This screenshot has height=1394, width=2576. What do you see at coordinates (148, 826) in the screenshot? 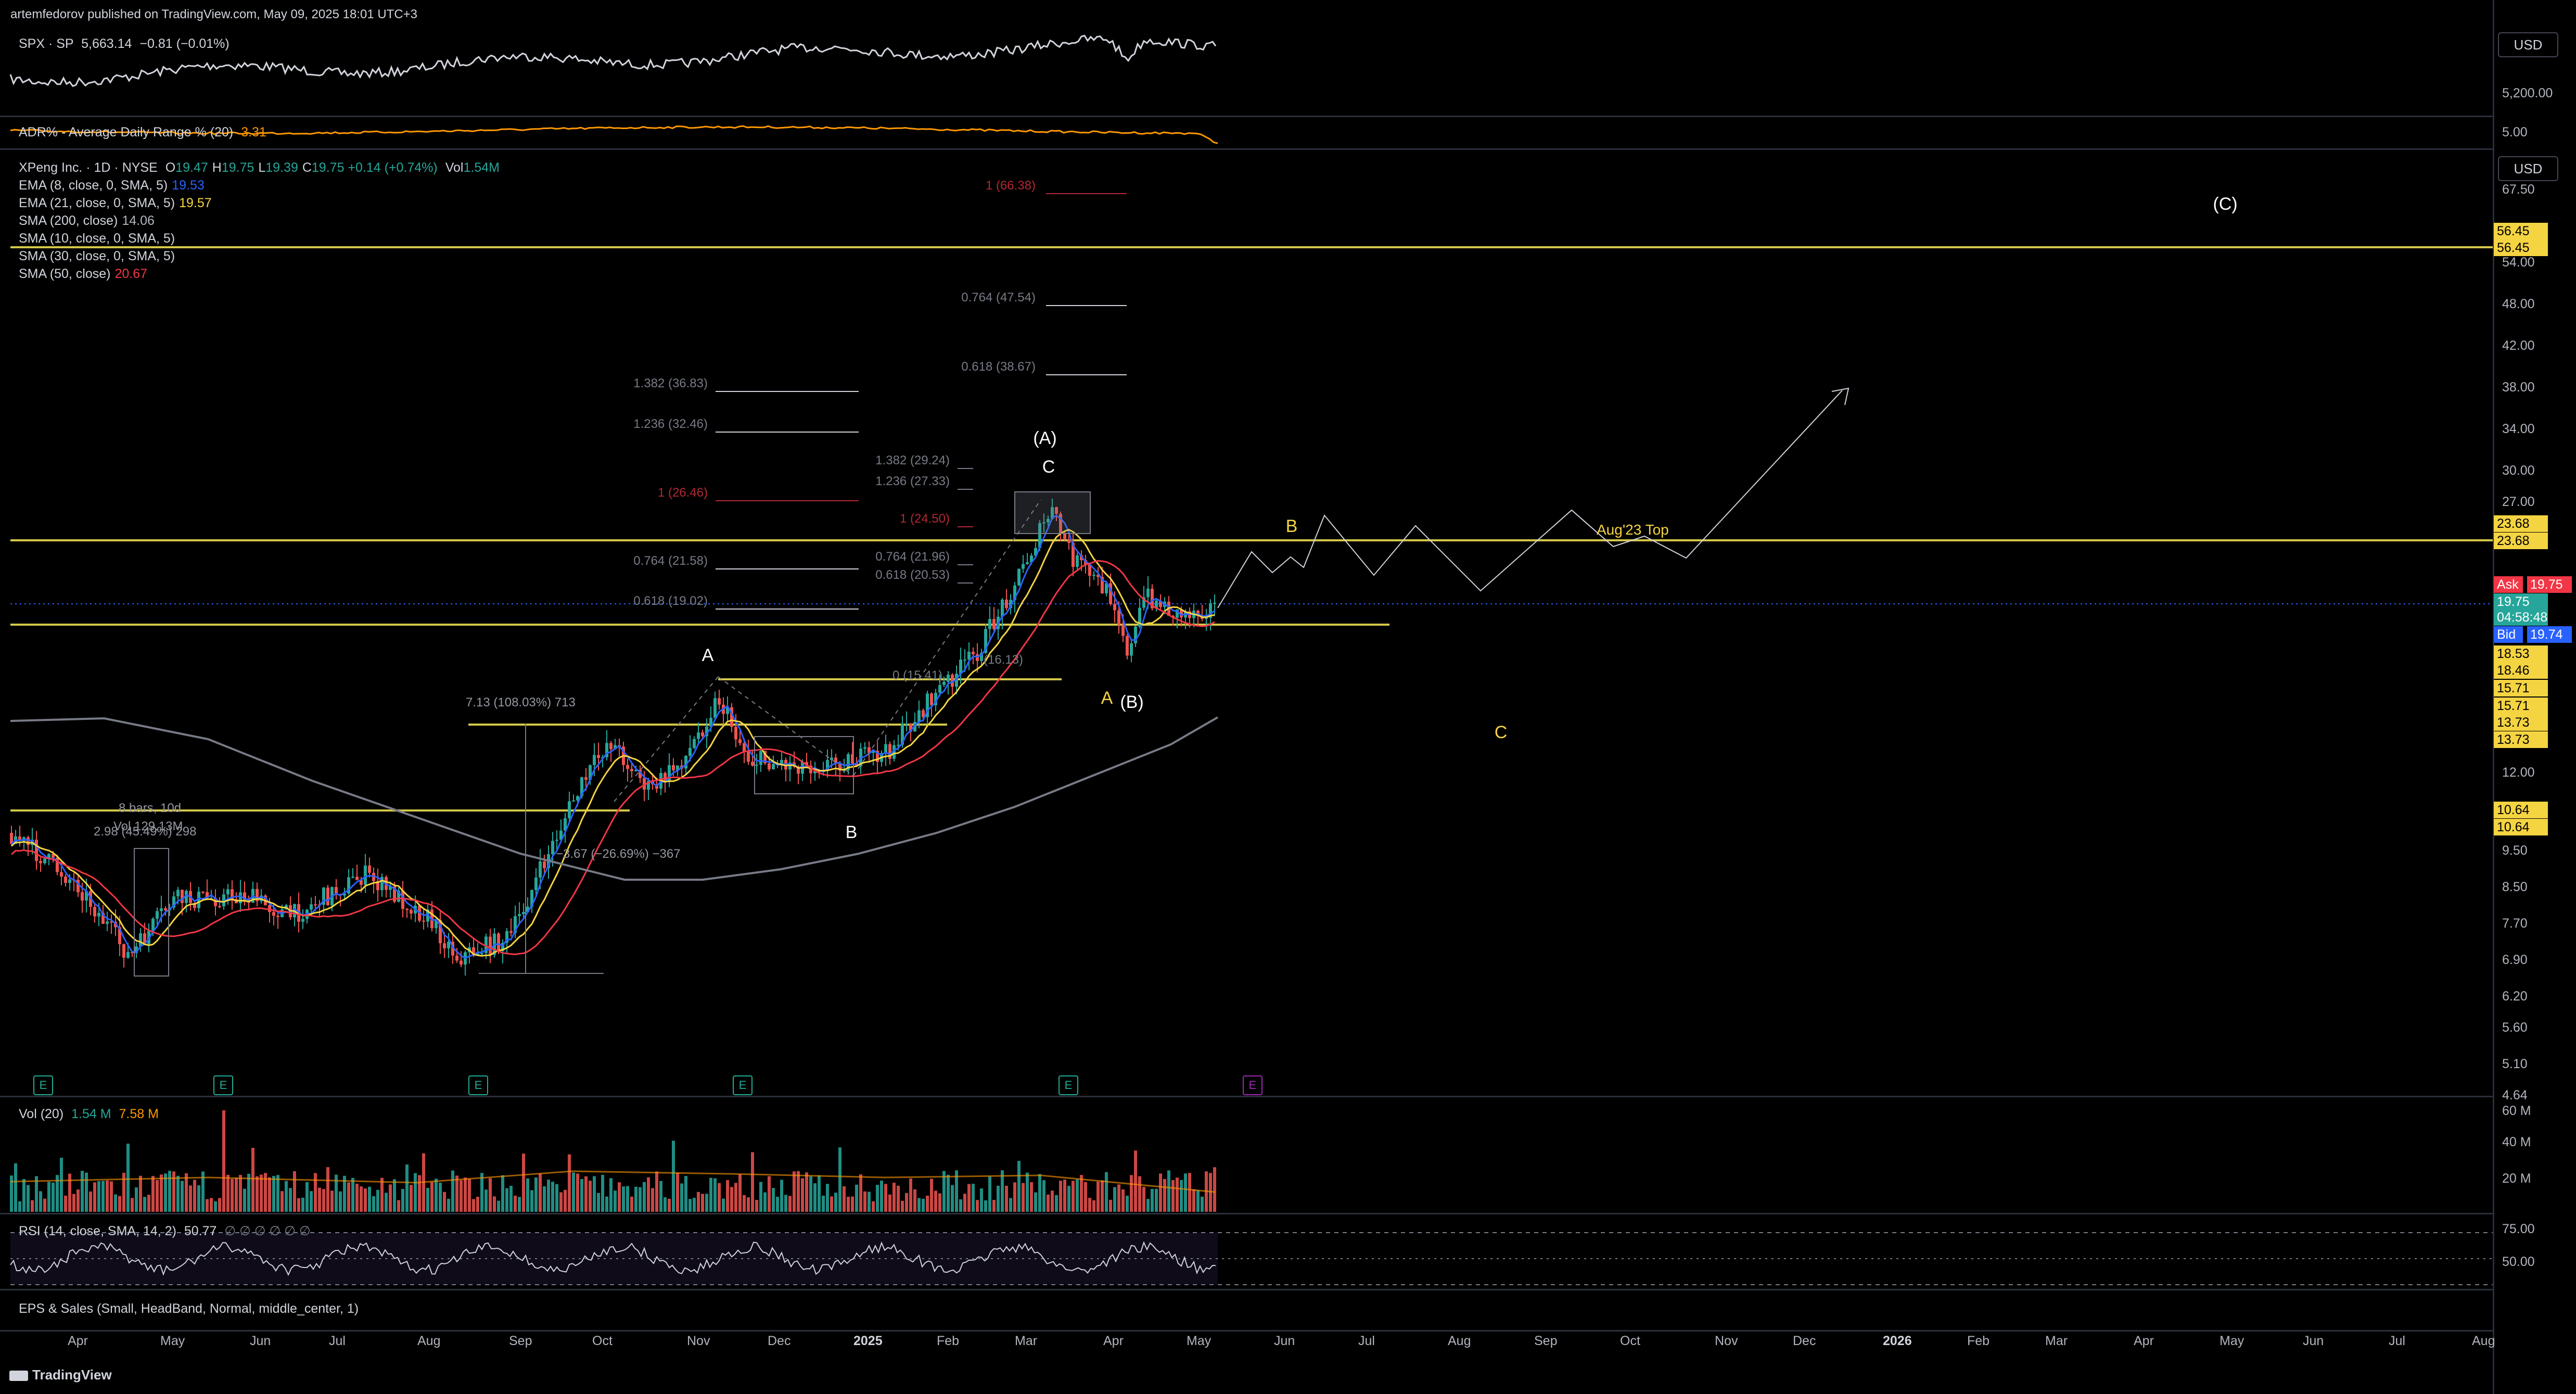
I see `measure-label: Vol 129.13M` at bounding box center [148, 826].